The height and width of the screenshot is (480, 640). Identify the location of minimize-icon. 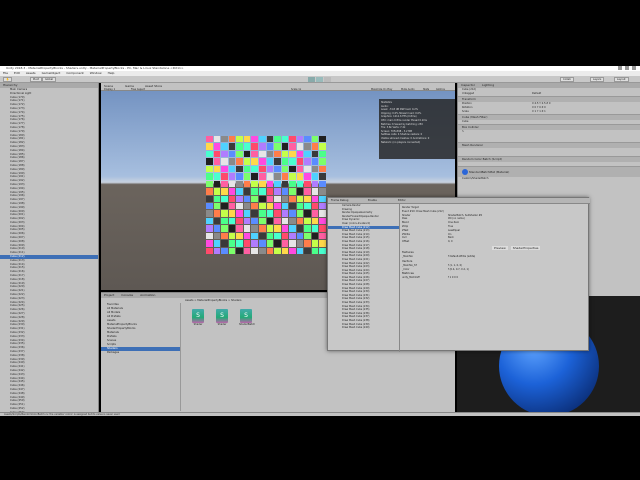
(620, 68).